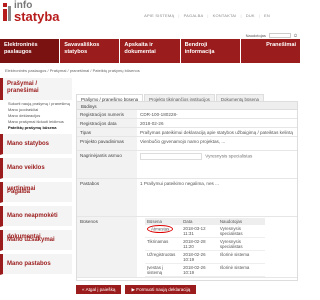 This screenshot has height=300, width=320. Describe the element at coordinates (36, 264) in the screenshot. I see `sidebar-item-notes: Mano pastabos` at that location.